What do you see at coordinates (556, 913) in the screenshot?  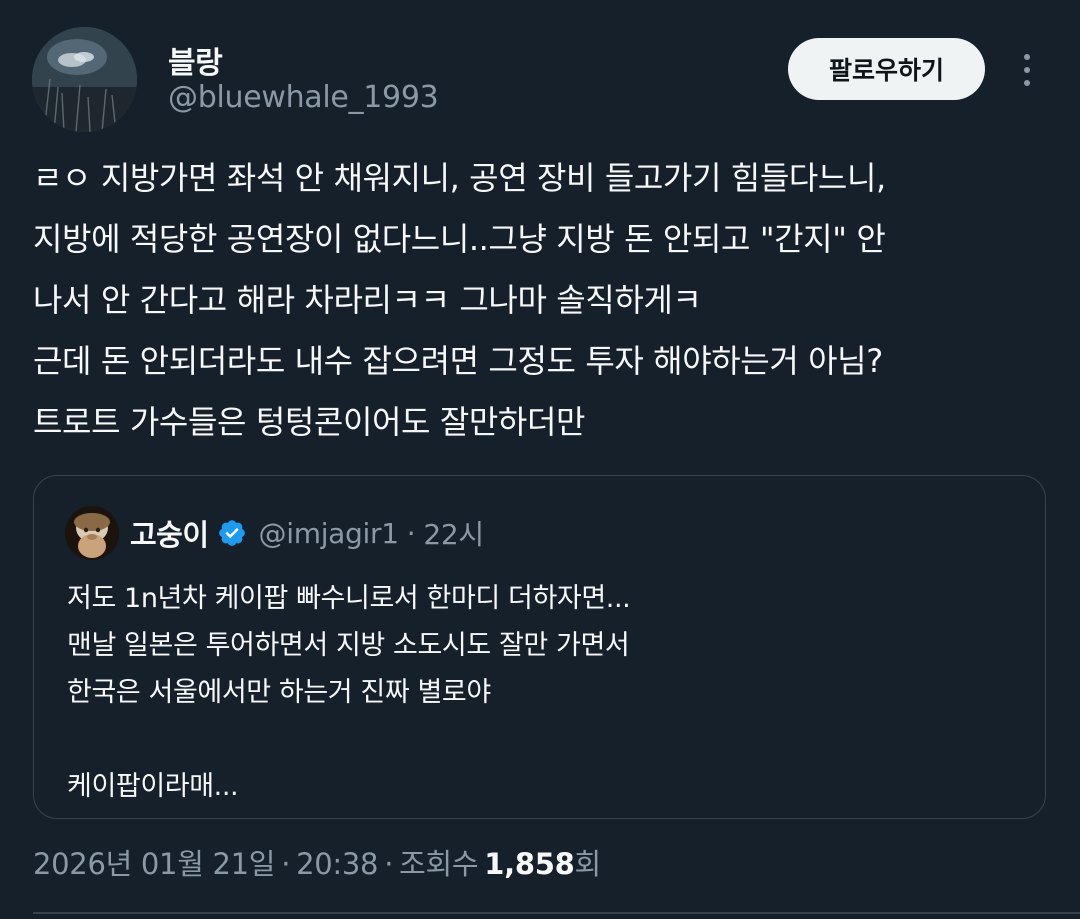 I see `divider` at bounding box center [556, 913].